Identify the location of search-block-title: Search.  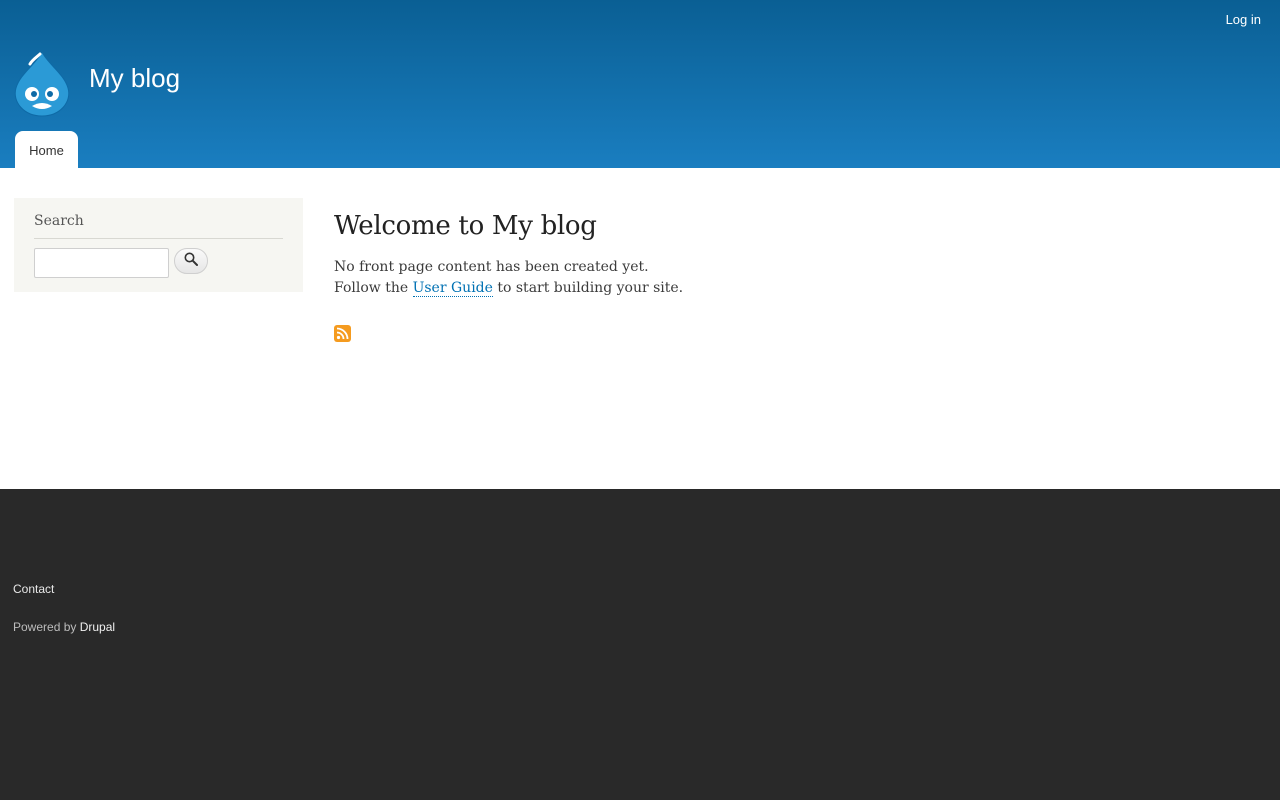
(59, 221).